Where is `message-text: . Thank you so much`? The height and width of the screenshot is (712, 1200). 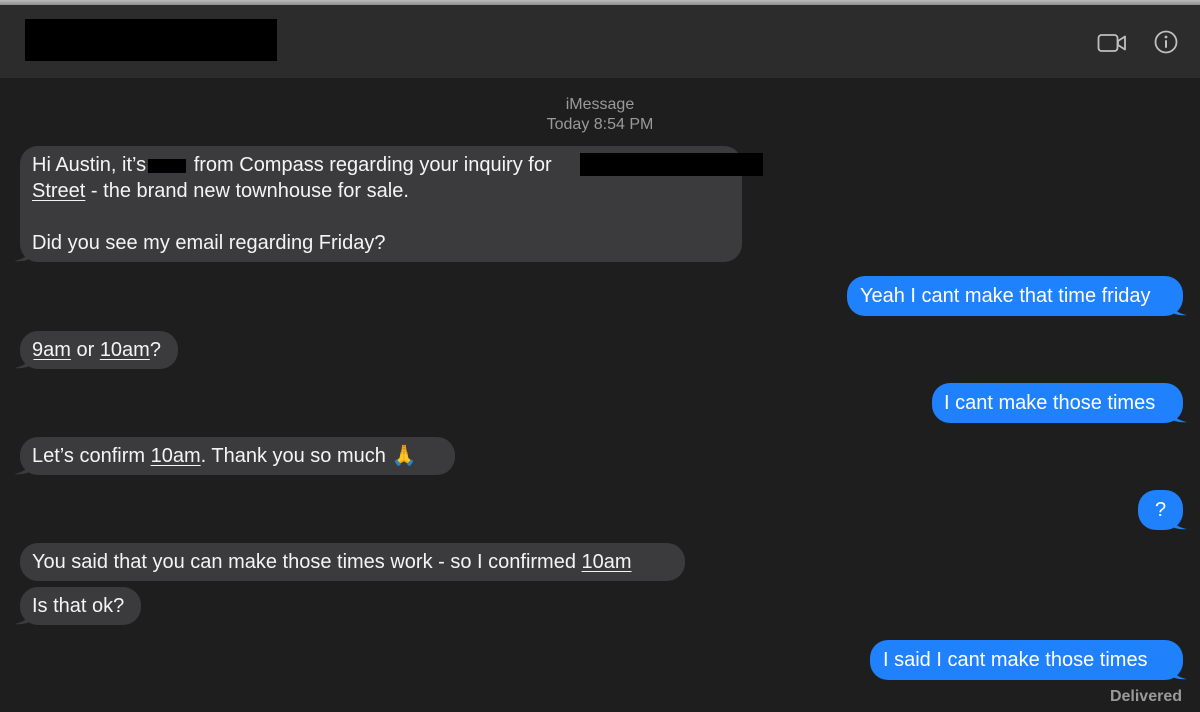
message-text: . Thank you so much is located at coordinates (293, 456).